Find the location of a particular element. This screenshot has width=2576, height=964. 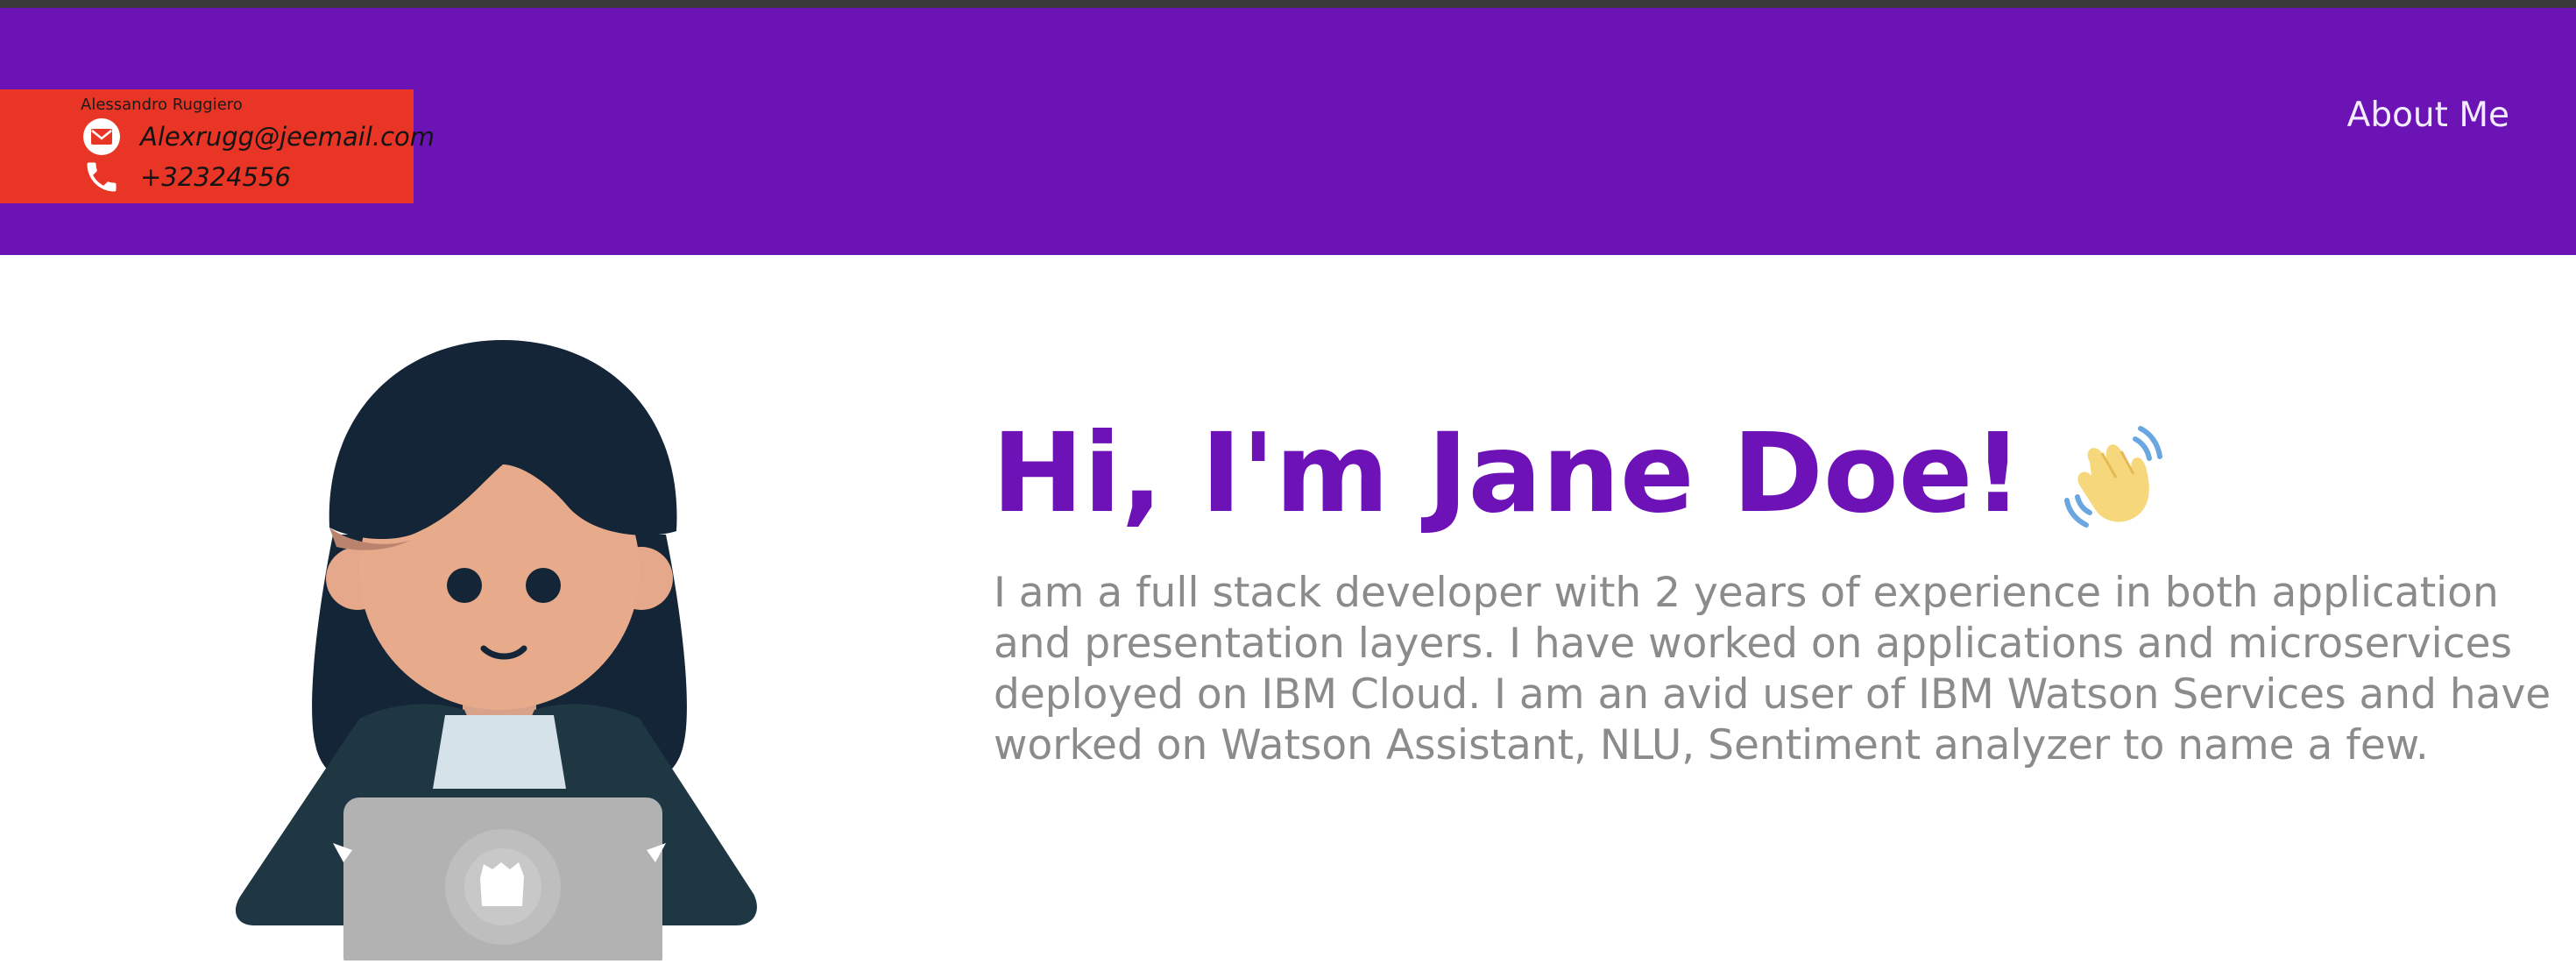

contact-email-row: Alexrugg@jeemail.com is located at coordinates (258, 137).